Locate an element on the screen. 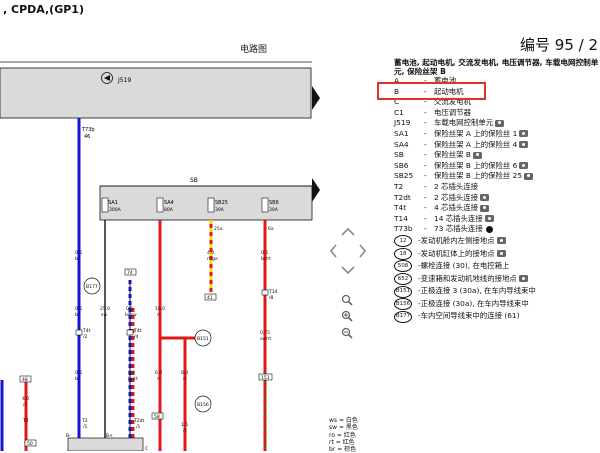  svg-text: 25.0 is located at coordinates (105, 309).